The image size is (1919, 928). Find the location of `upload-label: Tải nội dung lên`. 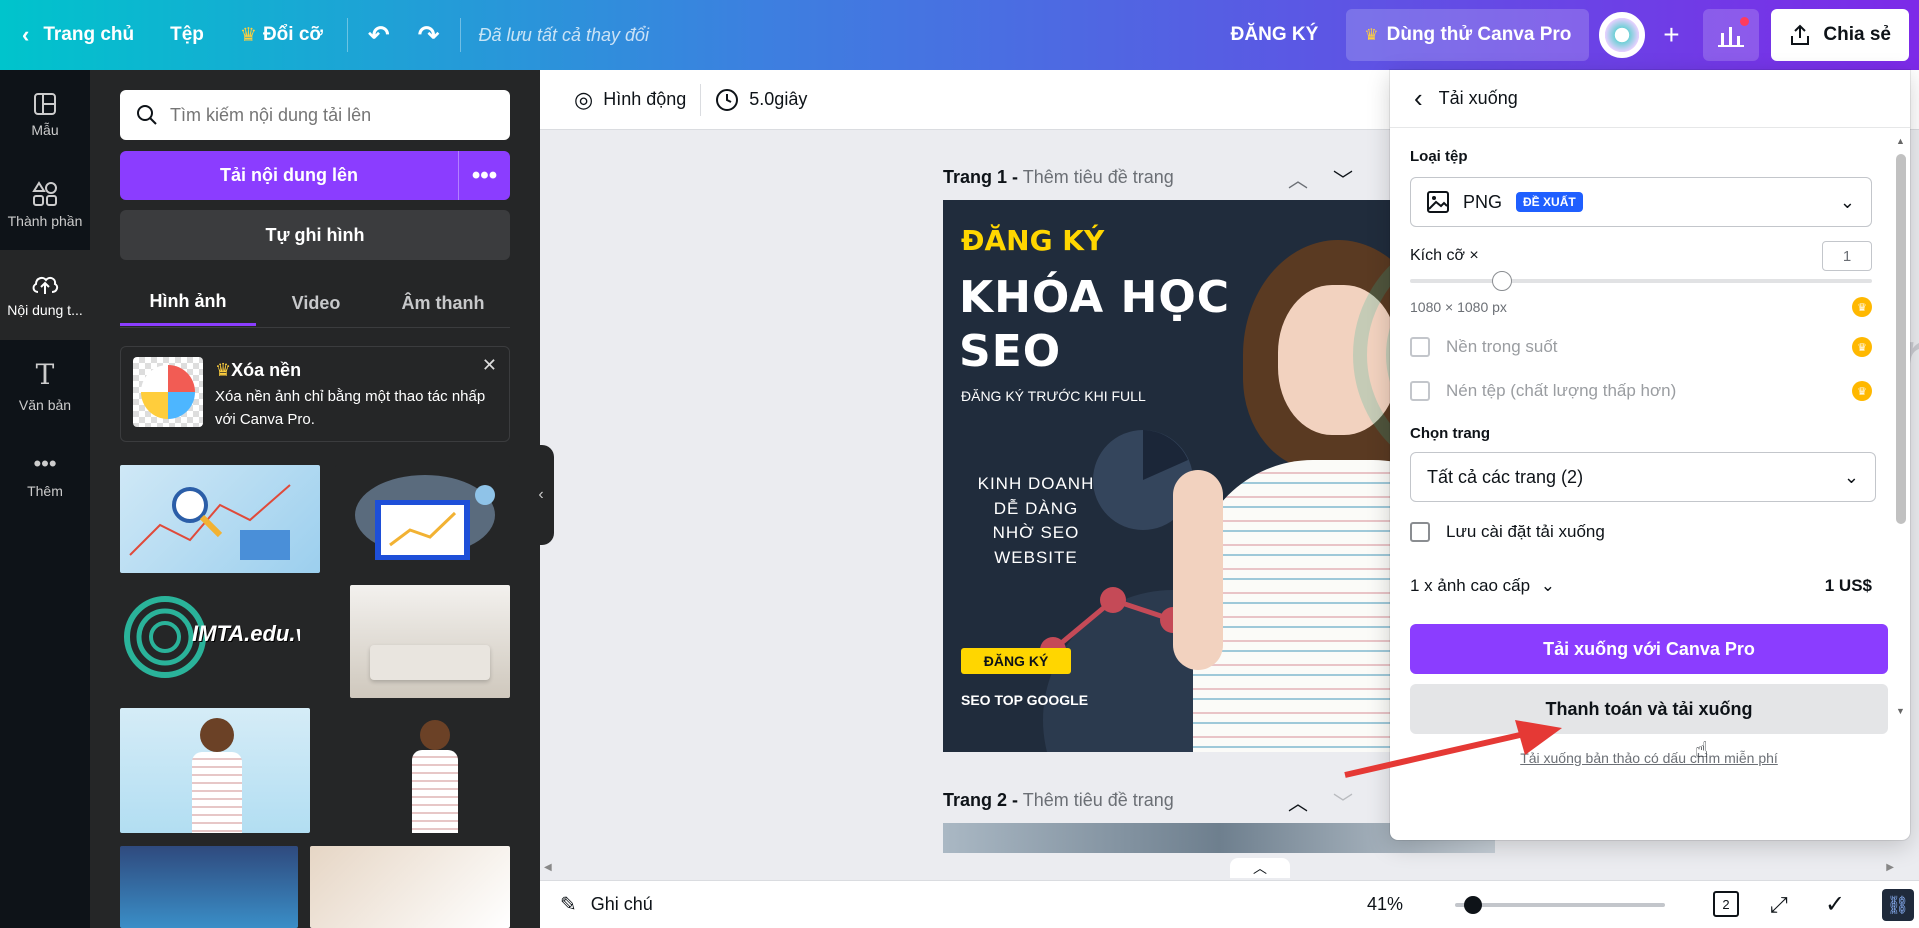

upload-label: Tải nội dung lên is located at coordinates (289, 175).